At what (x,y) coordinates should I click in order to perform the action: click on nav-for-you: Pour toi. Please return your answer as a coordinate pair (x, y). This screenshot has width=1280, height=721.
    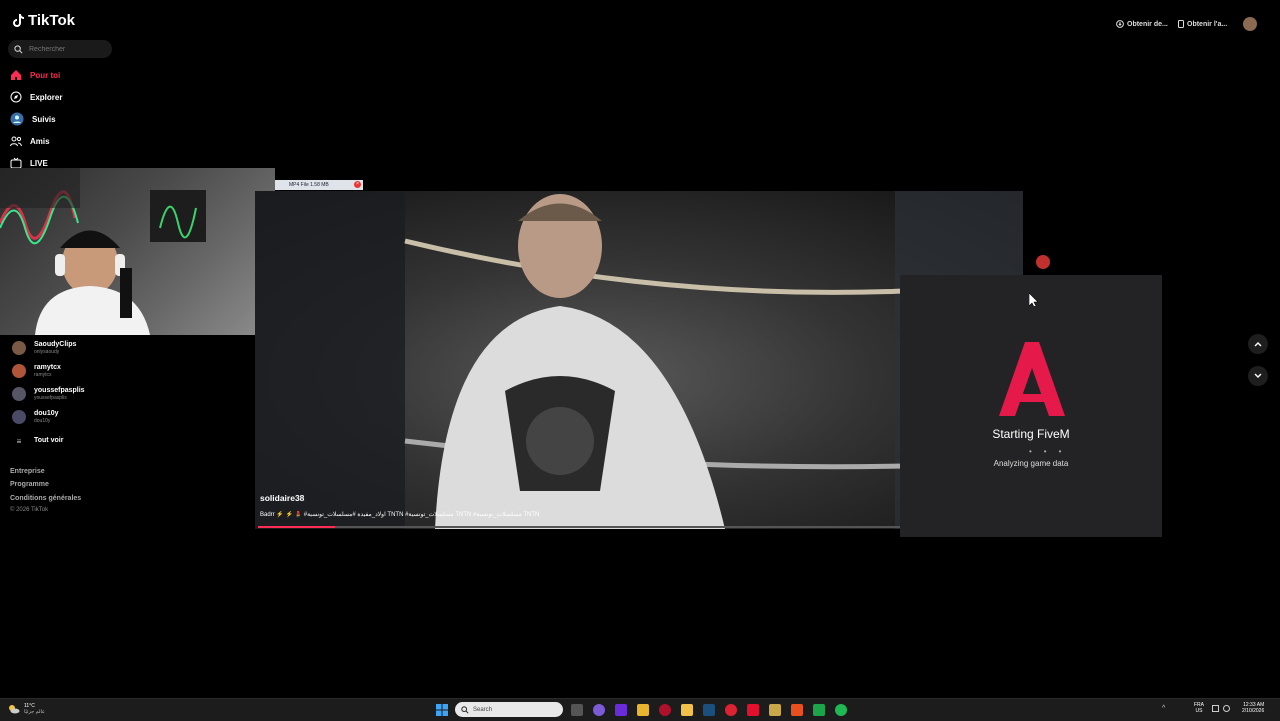
    Looking at the image, I should click on (35, 75).